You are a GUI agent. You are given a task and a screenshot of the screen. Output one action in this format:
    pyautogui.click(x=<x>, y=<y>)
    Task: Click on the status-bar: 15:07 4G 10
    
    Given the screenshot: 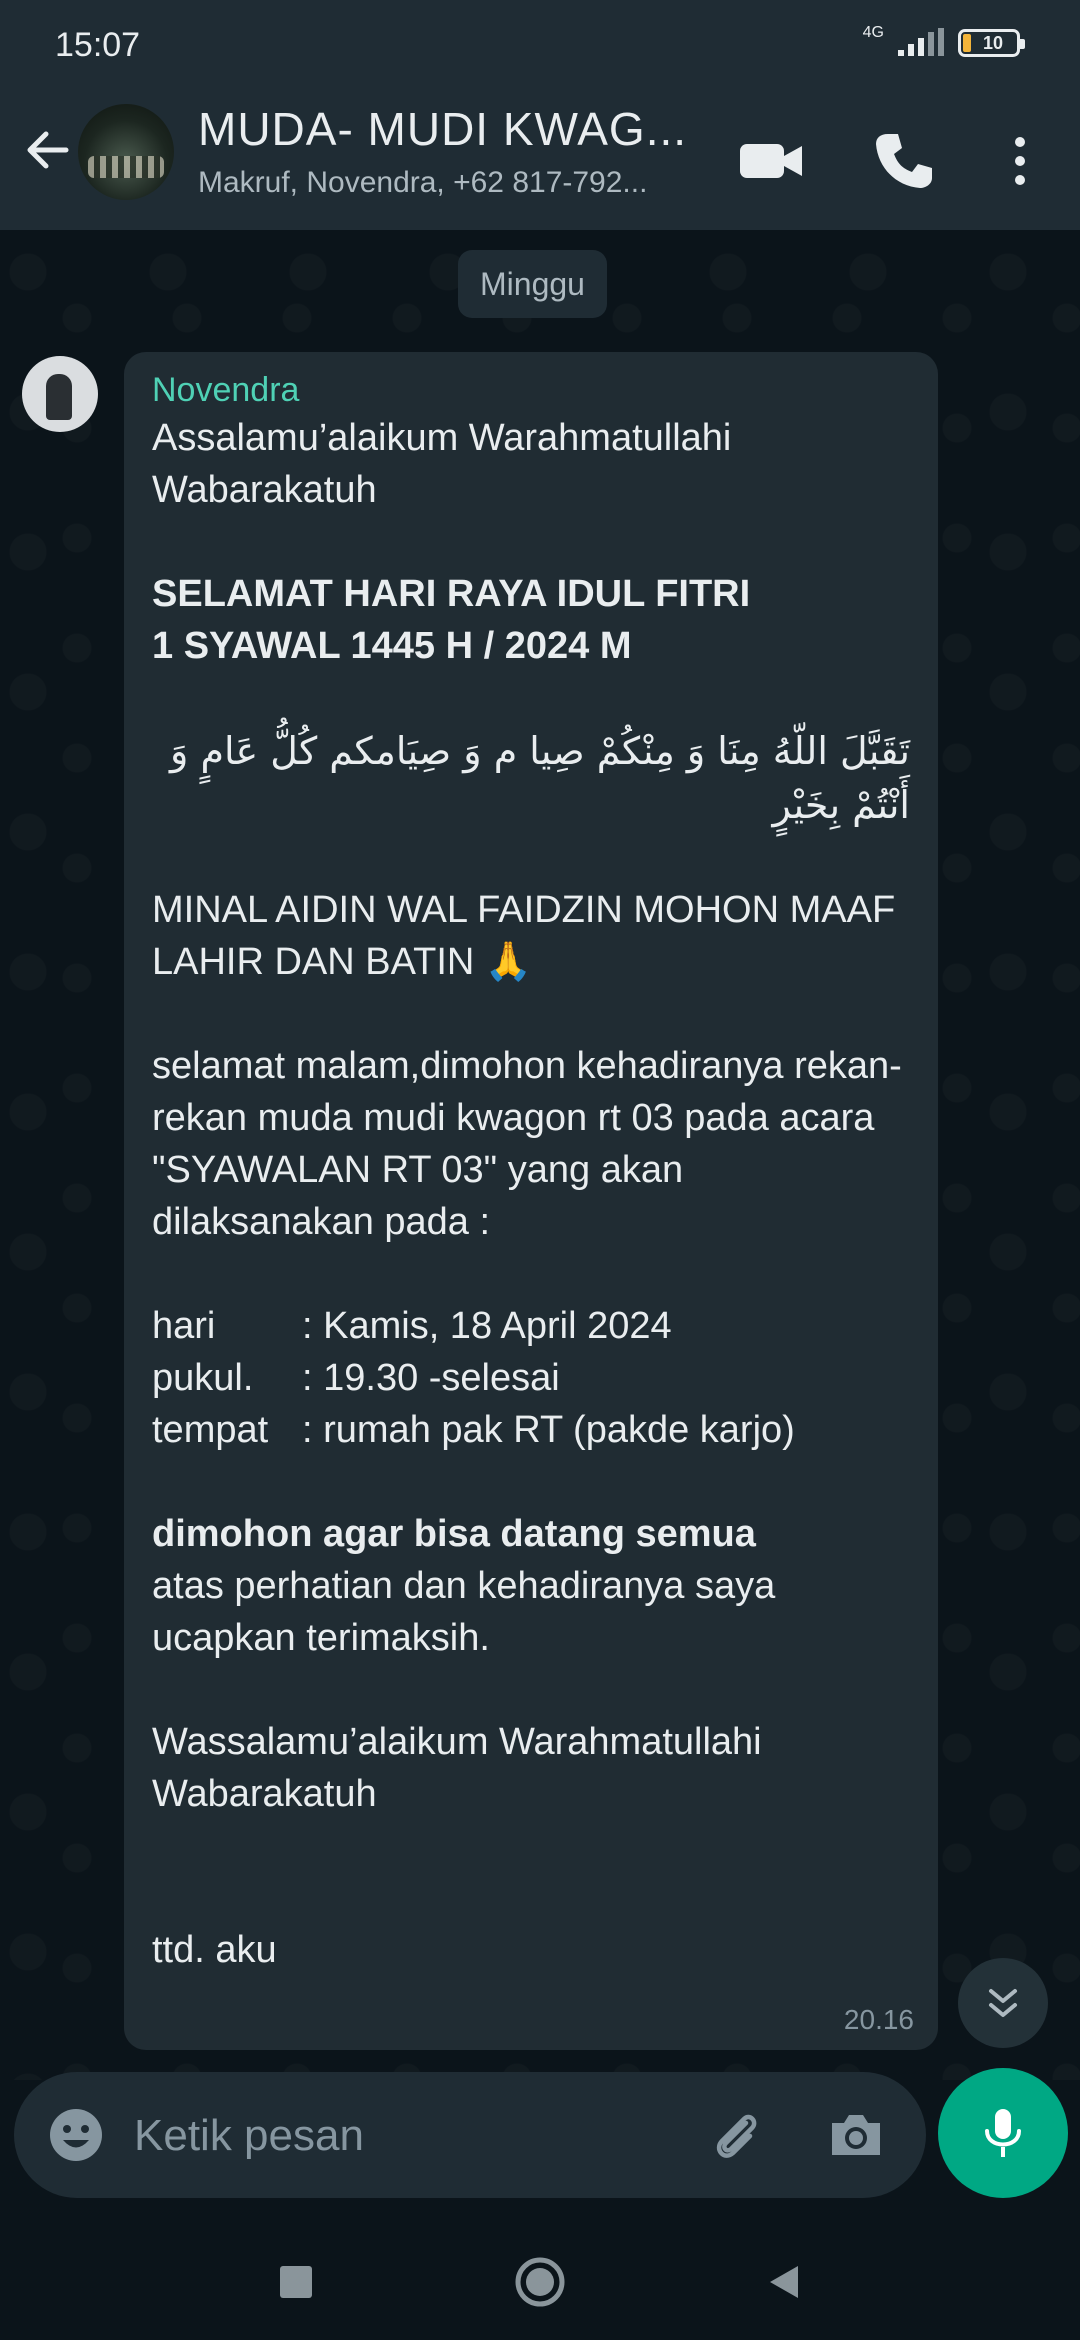 What is the action you would take?
    pyautogui.click(x=540, y=45)
    